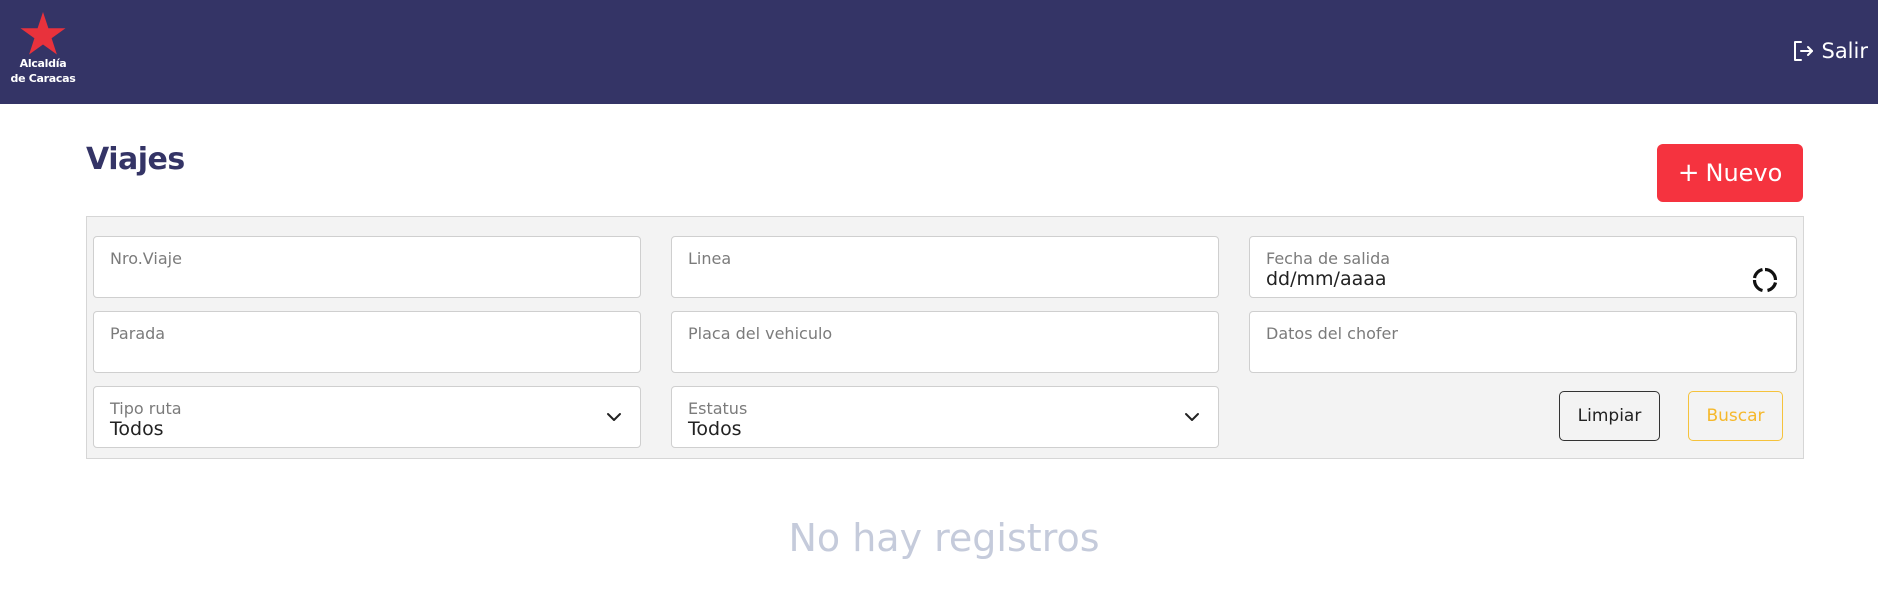 This screenshot has height=590, width=1878. What do you see at coordinates (1744, 173) in the screenshot?
I see `new-button-label: Nuevo` at bounding box center [1744, 173].